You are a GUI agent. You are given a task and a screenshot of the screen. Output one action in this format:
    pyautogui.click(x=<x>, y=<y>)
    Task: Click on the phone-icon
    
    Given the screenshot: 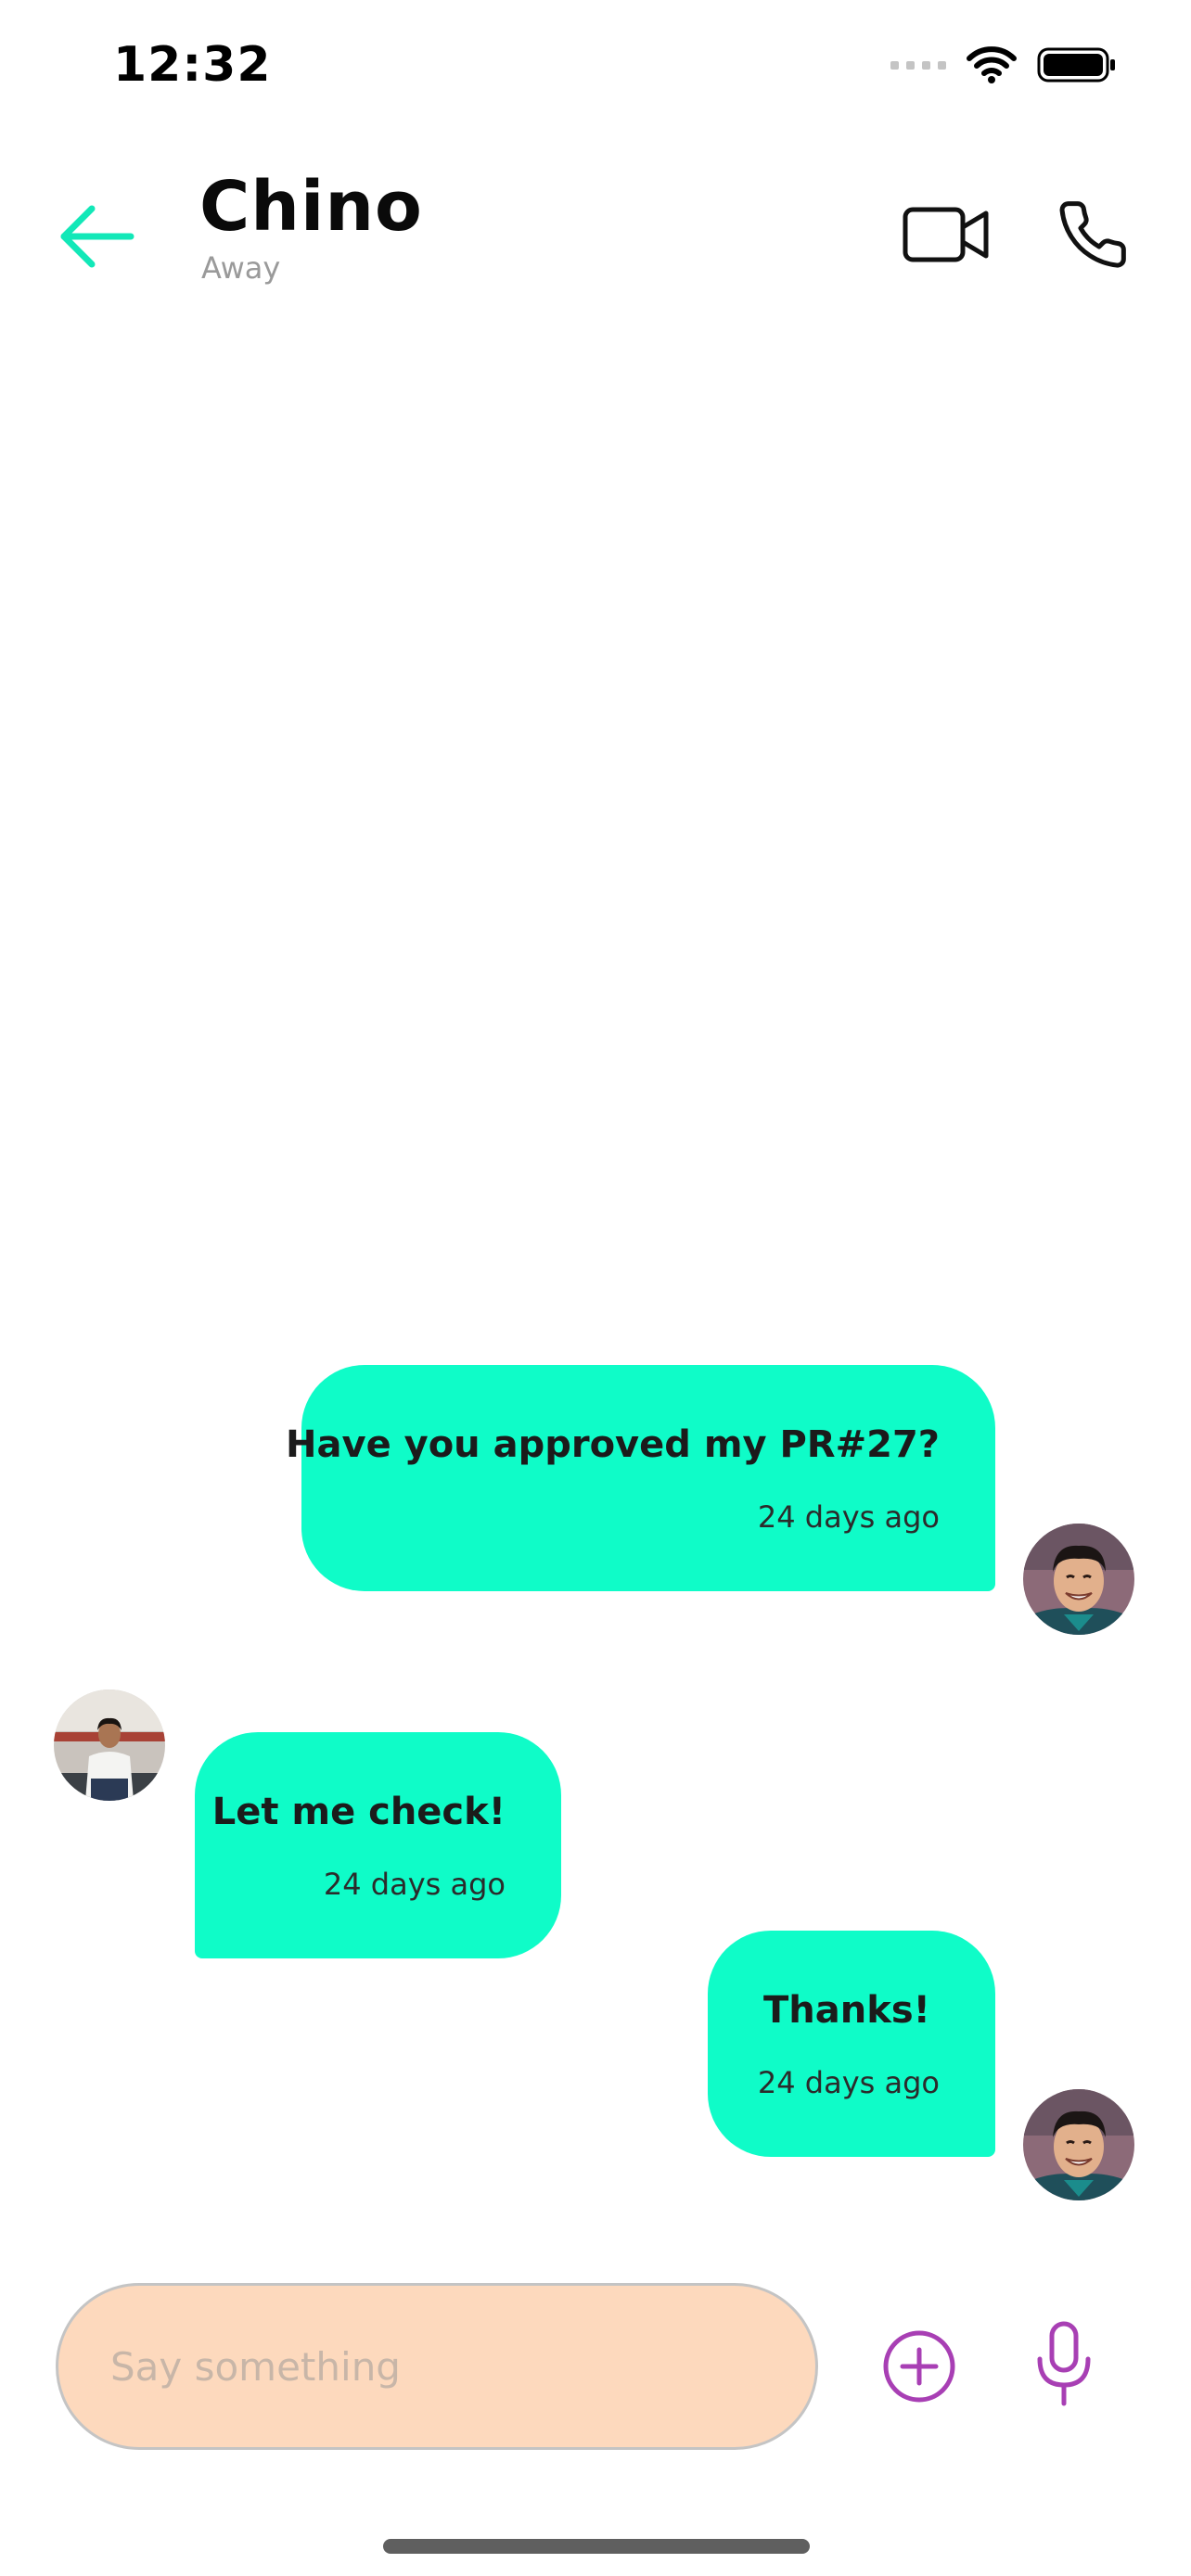 What is the action you would take?
    pyautogui.click(x=1092, y=234)
    